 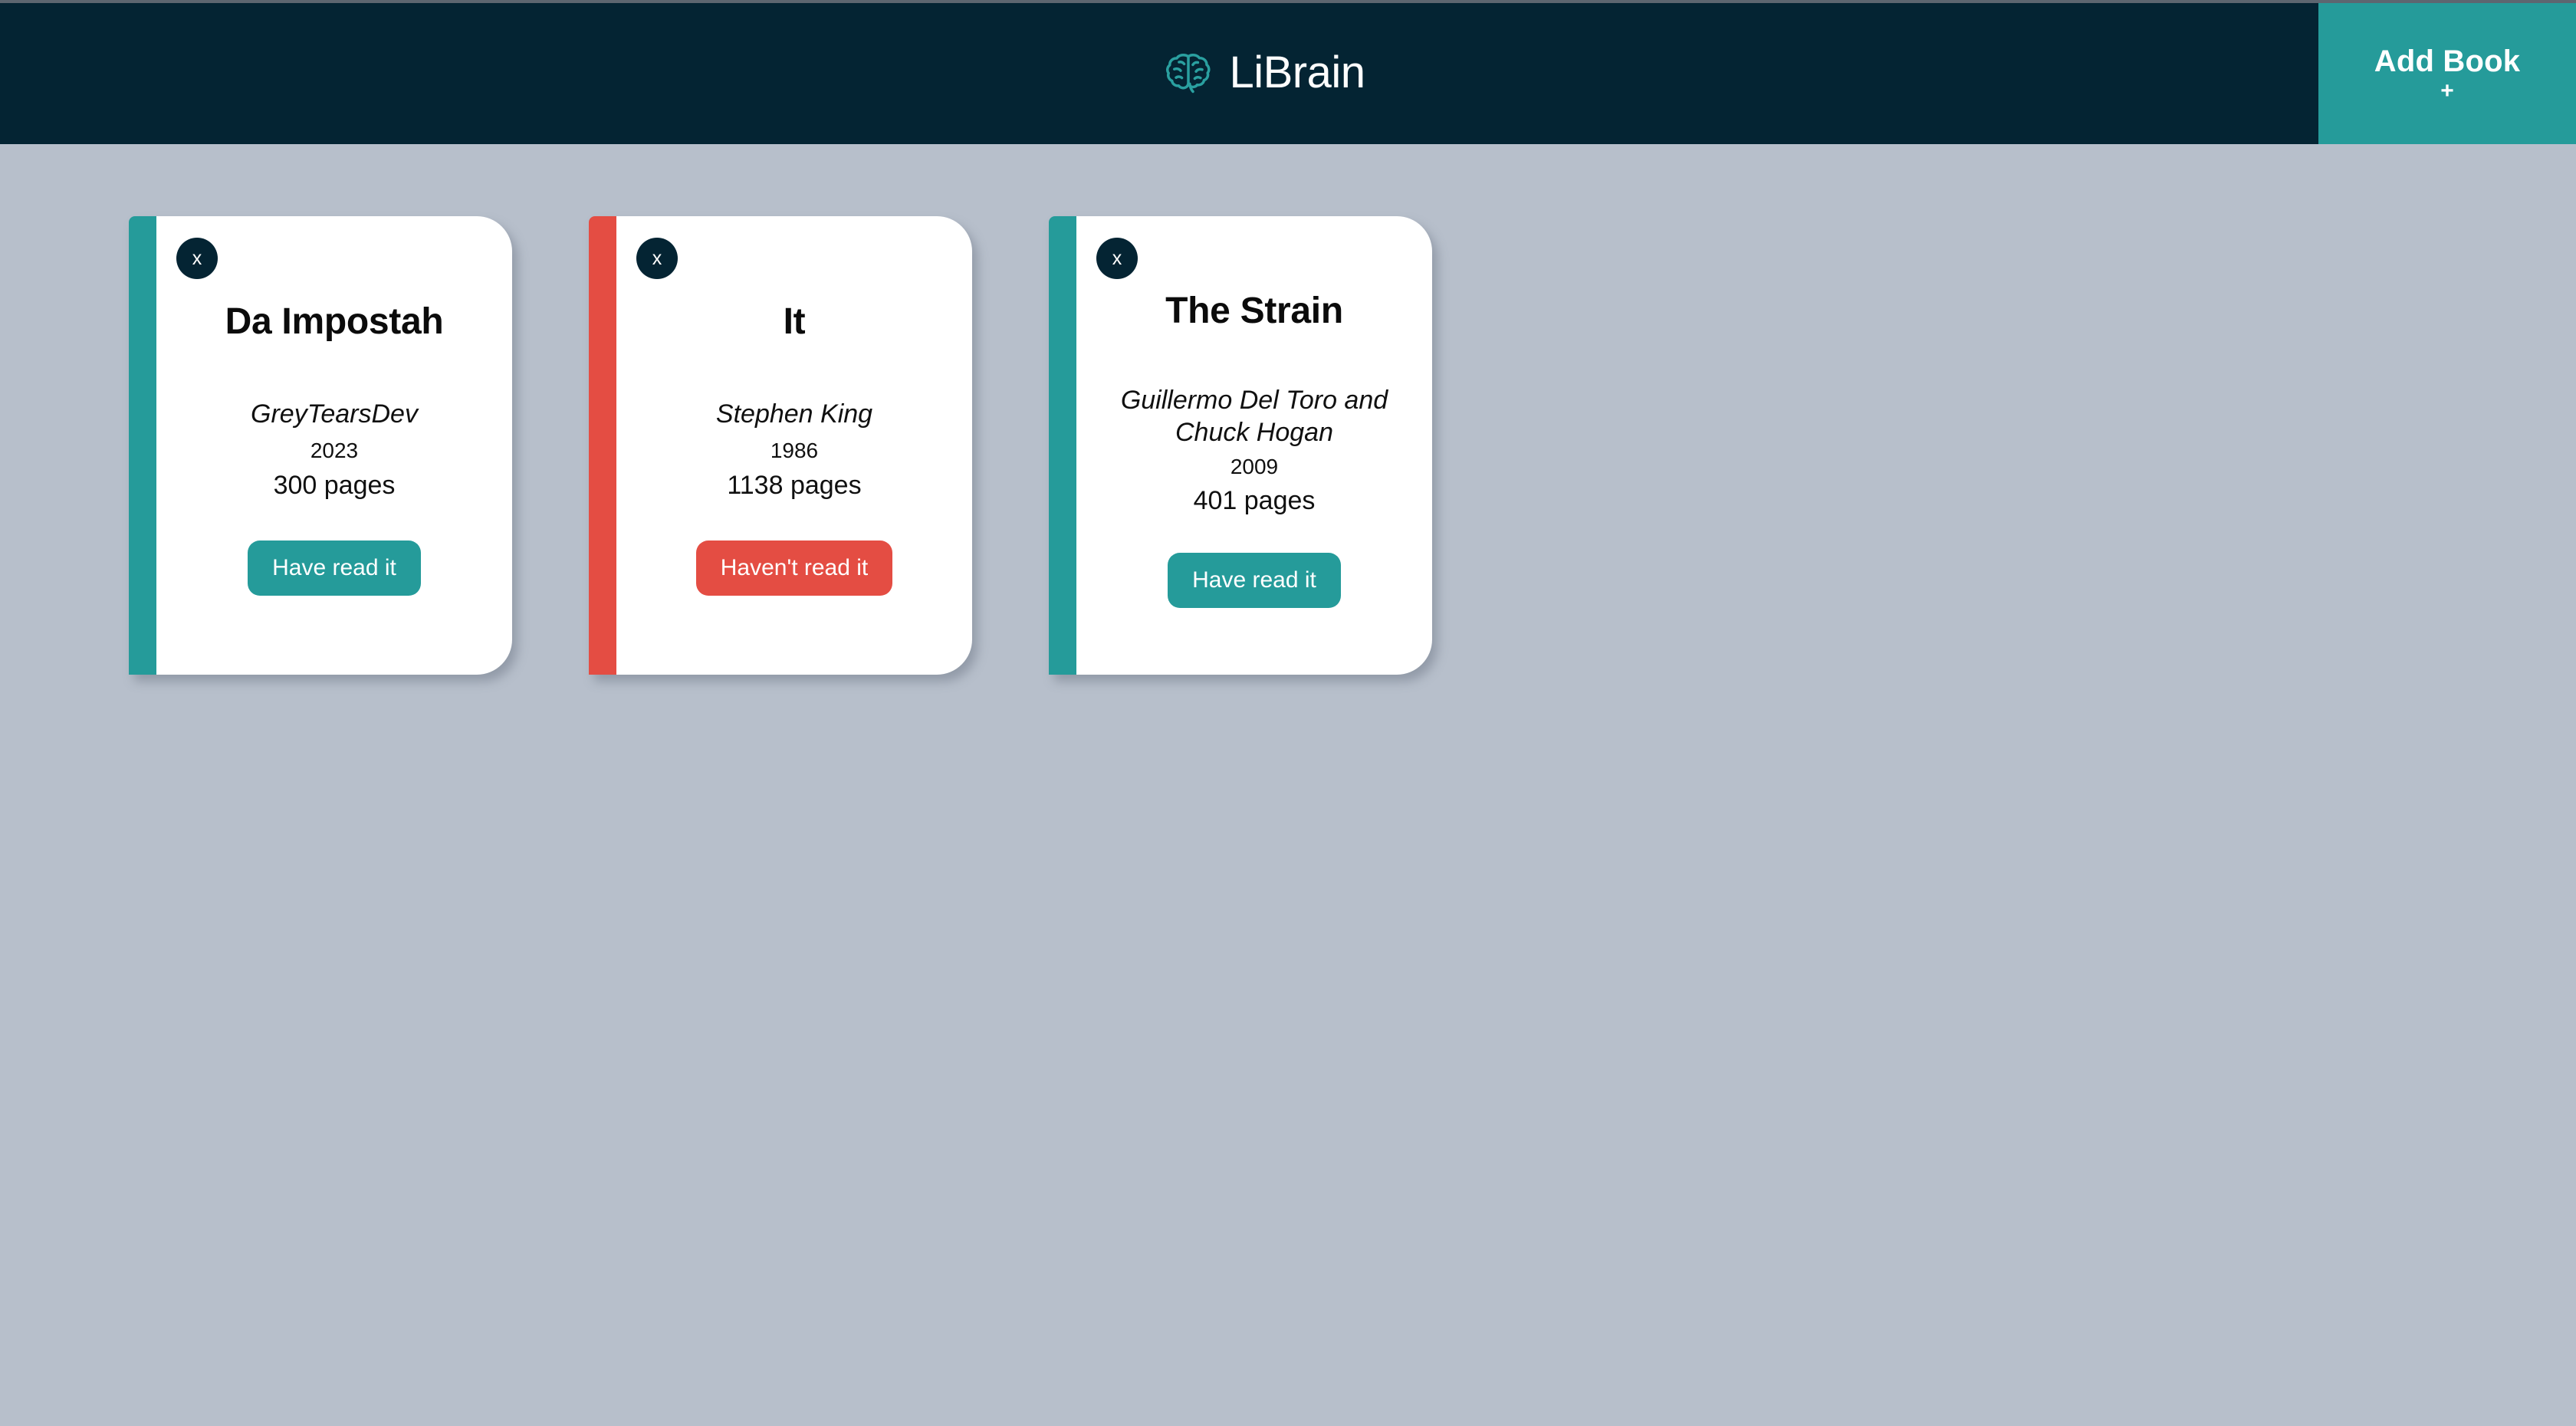 What do you see at coordinates (334, 321) in the screenshot?
I see `book-title: Da Impostah` at bounding box center [334, 321].